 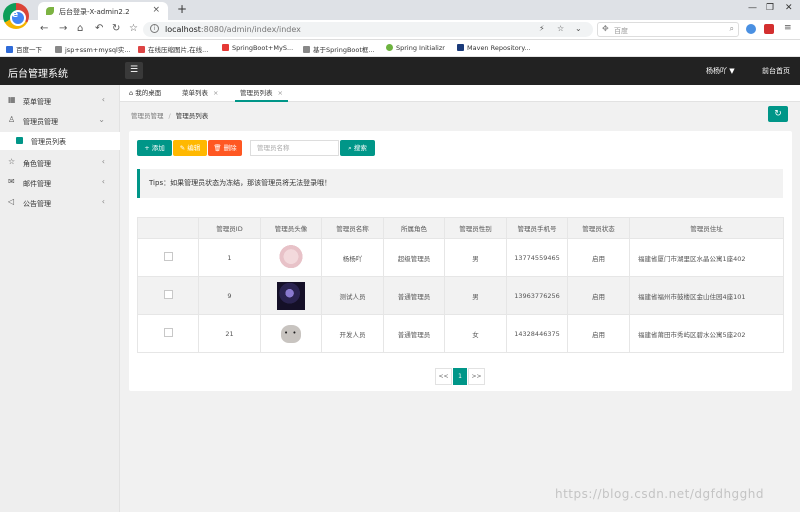 What do you see at coordinates (352, 333) in the screenshot?
I see `admin-name: 开发人员` at bounding box center [352, 333].